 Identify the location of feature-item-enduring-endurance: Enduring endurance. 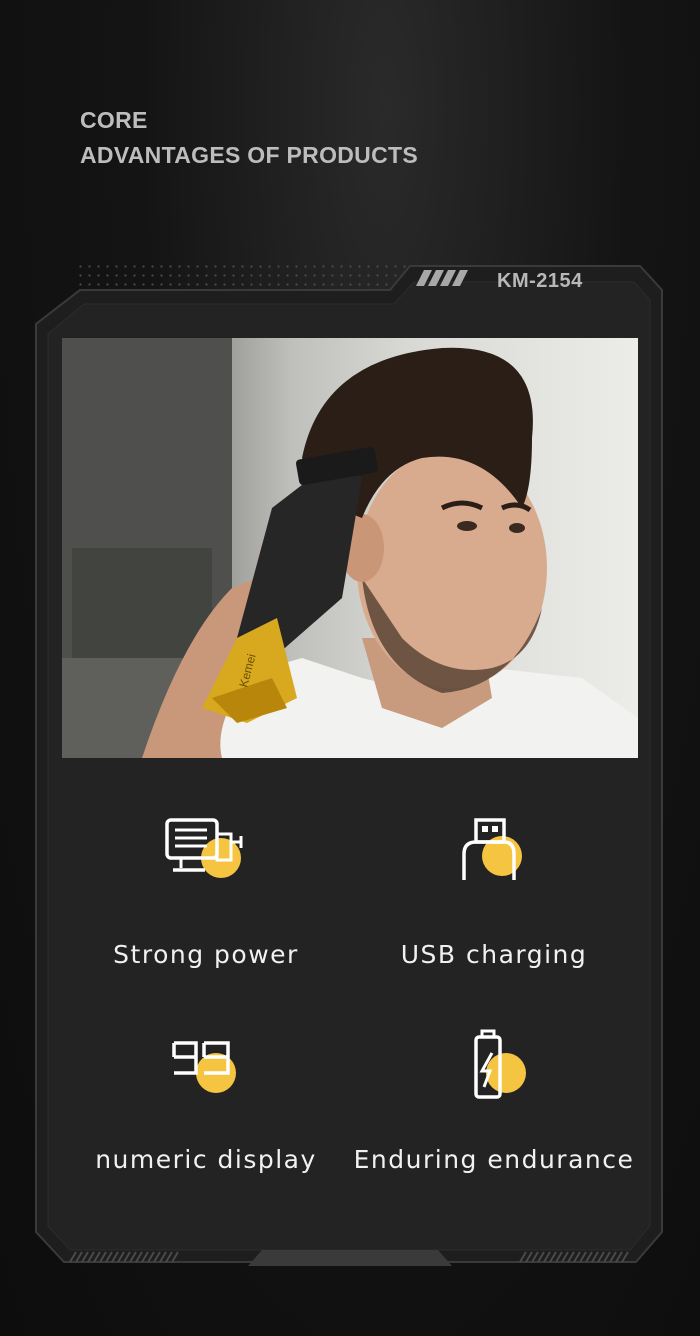
(494, 1085).